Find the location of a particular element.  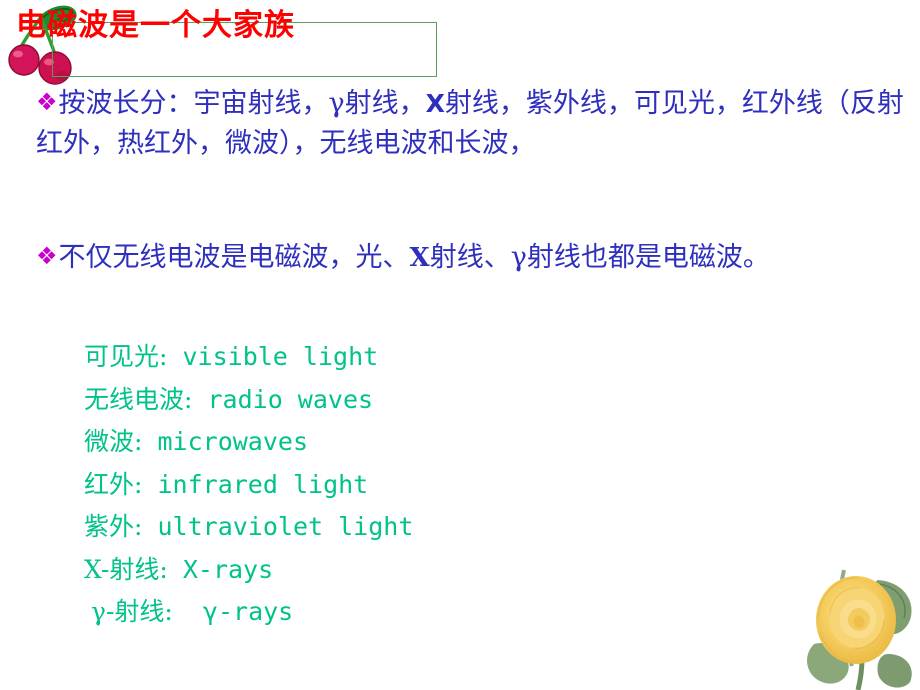

vocab-term-en: γ-rays is located at coordinates (248, 611).